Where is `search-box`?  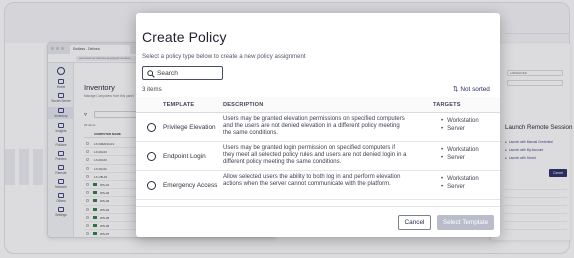
search-box is located at coordinates (182, 73).